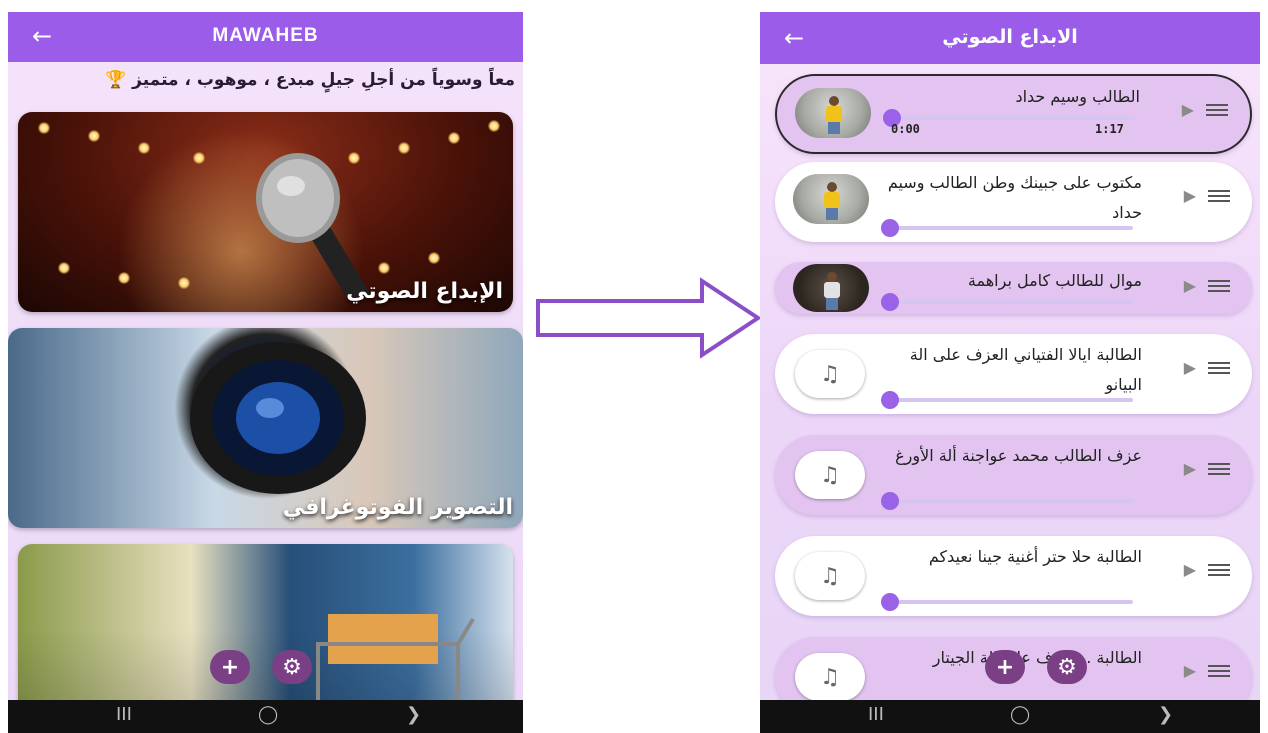 The width and height of the screenshot is (1268, 733). What do you see at coordinates (395, 660) in the screenshot?
I see `shopping-cart-icon` at bounding box center [395, 660].